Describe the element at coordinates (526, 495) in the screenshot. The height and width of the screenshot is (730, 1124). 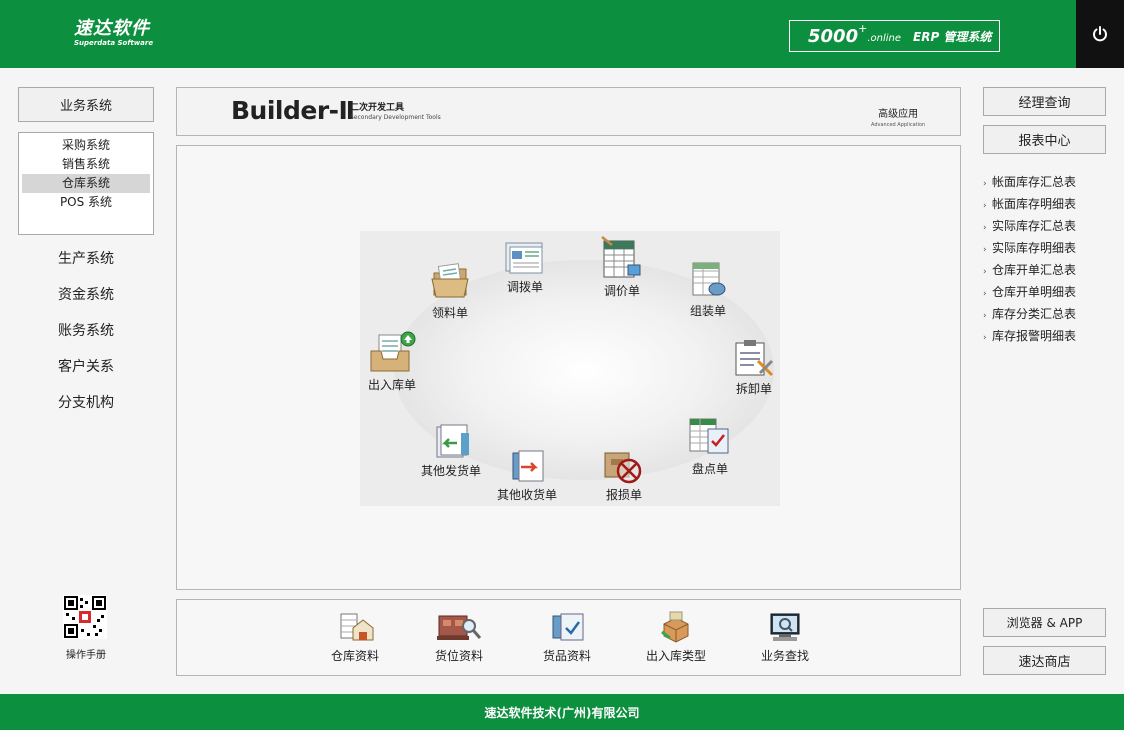
I see `flow-label-other-receipt: 其他收货单` at that location.